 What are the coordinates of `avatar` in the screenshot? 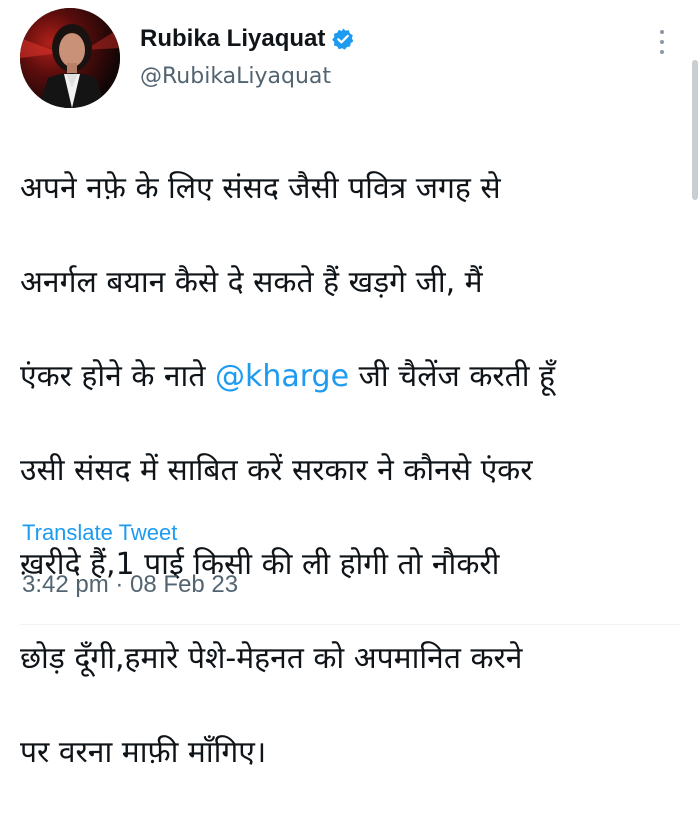 It's located at (70, 58).